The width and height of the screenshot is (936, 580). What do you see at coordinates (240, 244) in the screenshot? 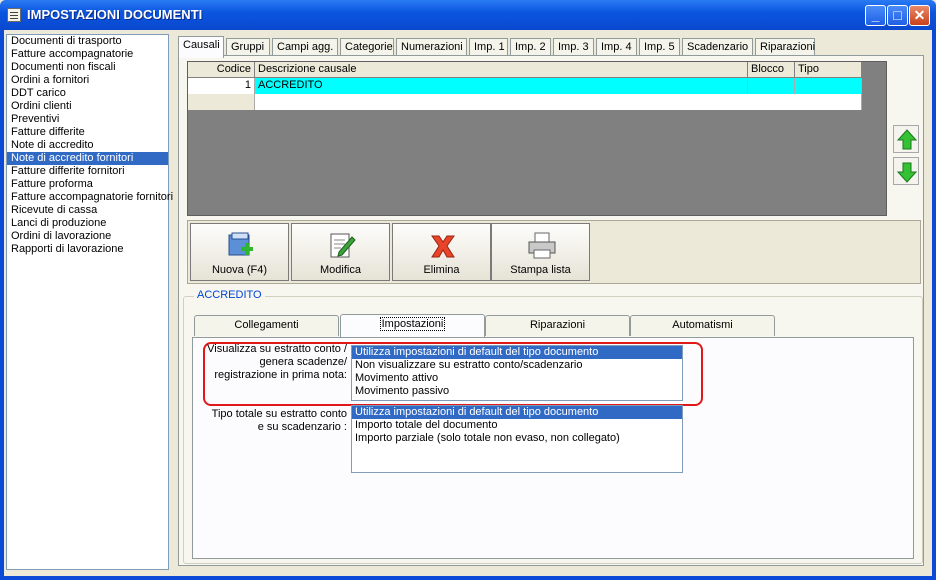
I see `new-document-icon` at bounding box center [240, 244].